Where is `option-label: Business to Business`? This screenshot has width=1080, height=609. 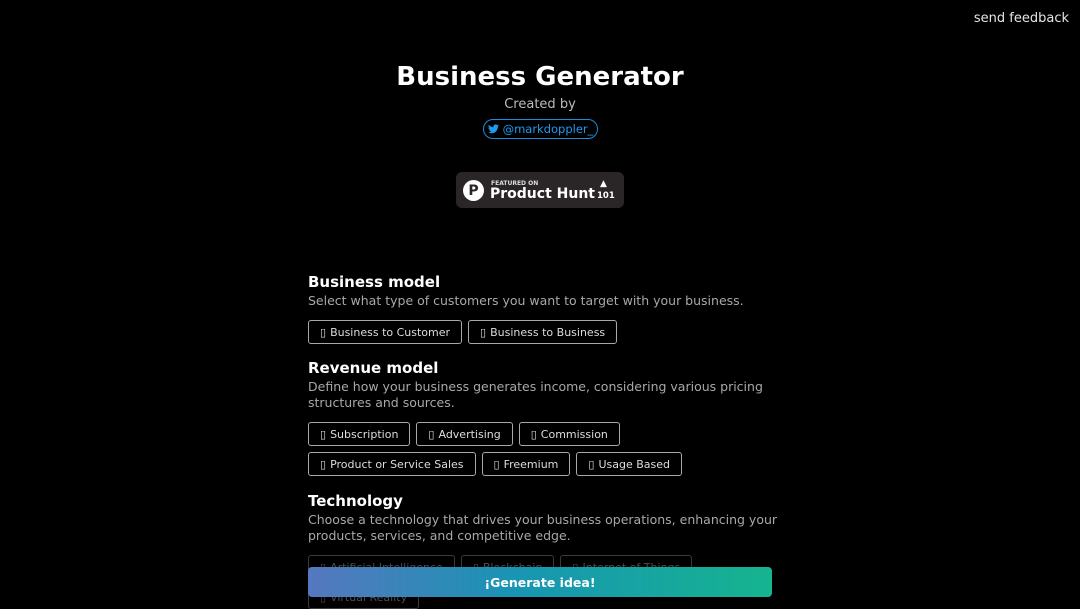 option-label: Business to Business is located at coordinates (548, 332).